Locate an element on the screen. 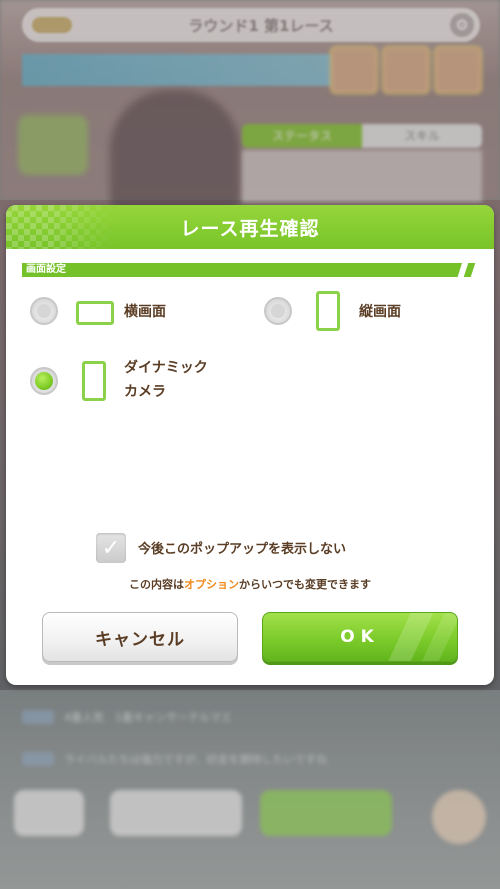 The image size is (500, 889). dont-show-checkbox: ✓ is located at coordinates (111, 548).